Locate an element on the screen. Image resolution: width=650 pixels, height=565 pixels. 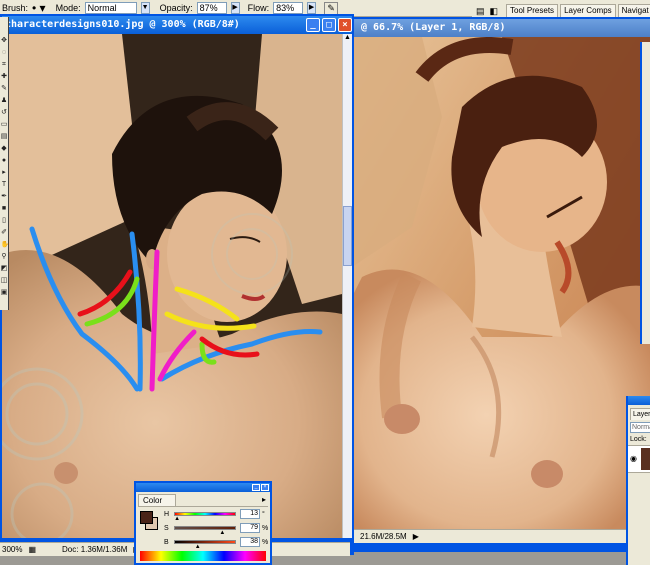
brightness-slider: ▲ is located at coordinates (205, 545).